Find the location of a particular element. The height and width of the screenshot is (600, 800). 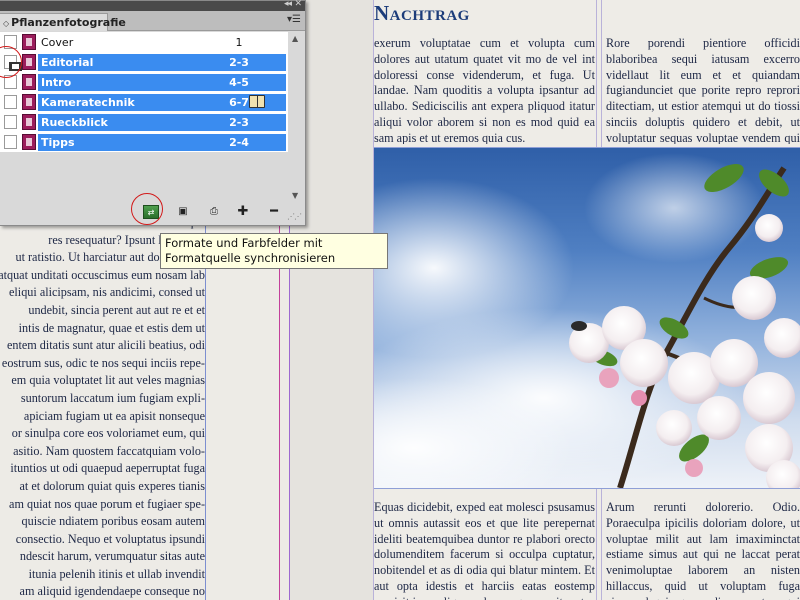

book-document-row: Rueckblick 2-3 is located at coordinates (144, 122).